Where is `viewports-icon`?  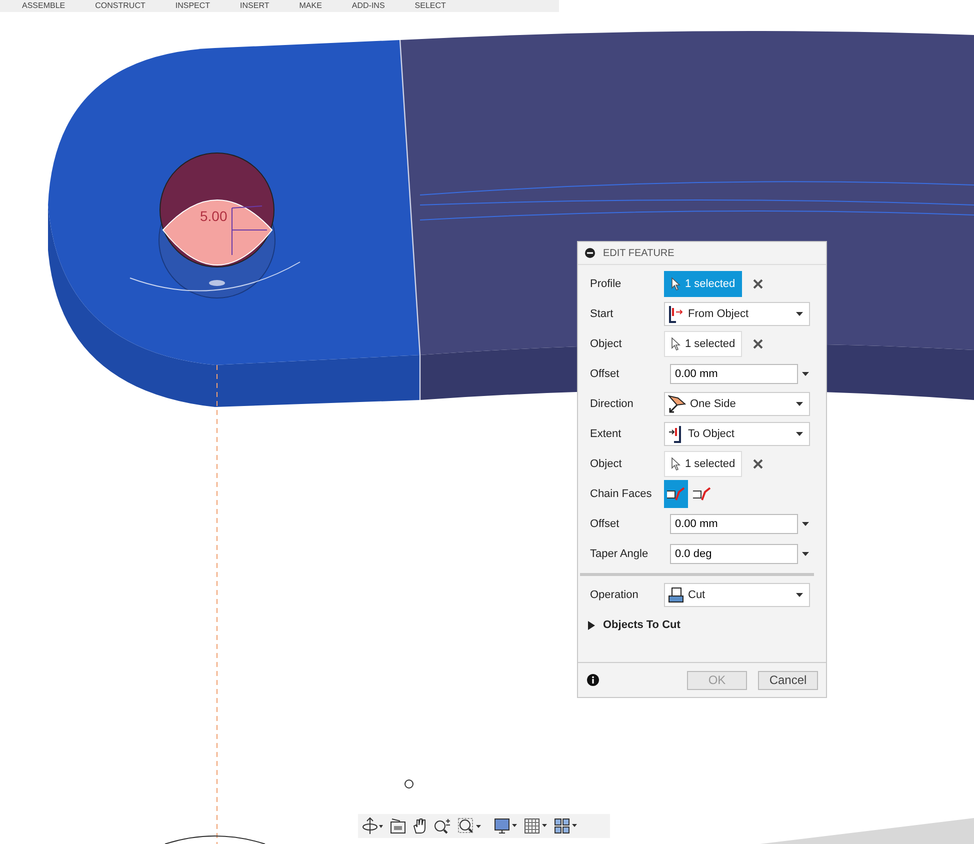
viewports-icon is located at coordinates (566, 826).